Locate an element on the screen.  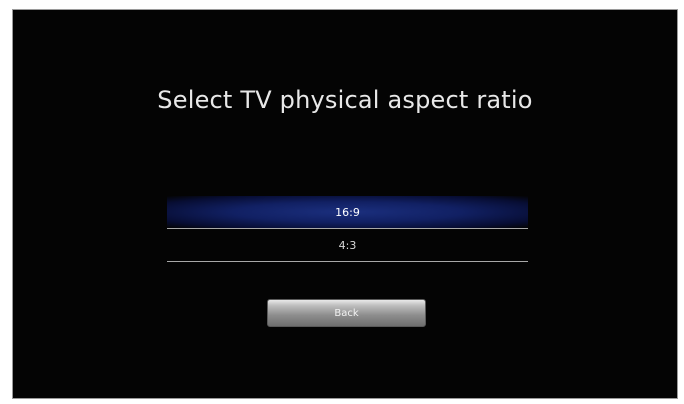
aspect-ratio-option-list: 16:9 4:3 is located at coordinates (347, 229).